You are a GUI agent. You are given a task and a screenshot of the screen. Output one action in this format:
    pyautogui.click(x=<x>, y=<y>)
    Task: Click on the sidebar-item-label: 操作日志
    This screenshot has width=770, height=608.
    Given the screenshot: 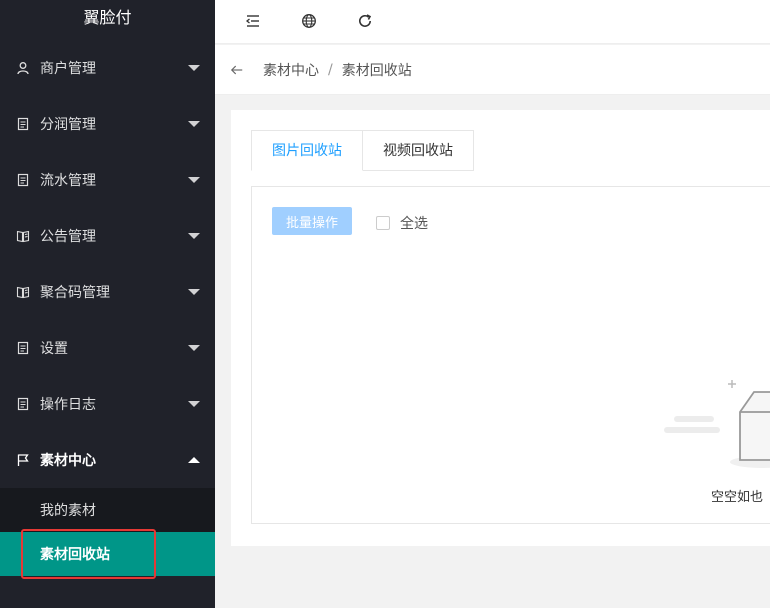 What is the action you would take?
    pyautogui.click(x=68, y=405)
    